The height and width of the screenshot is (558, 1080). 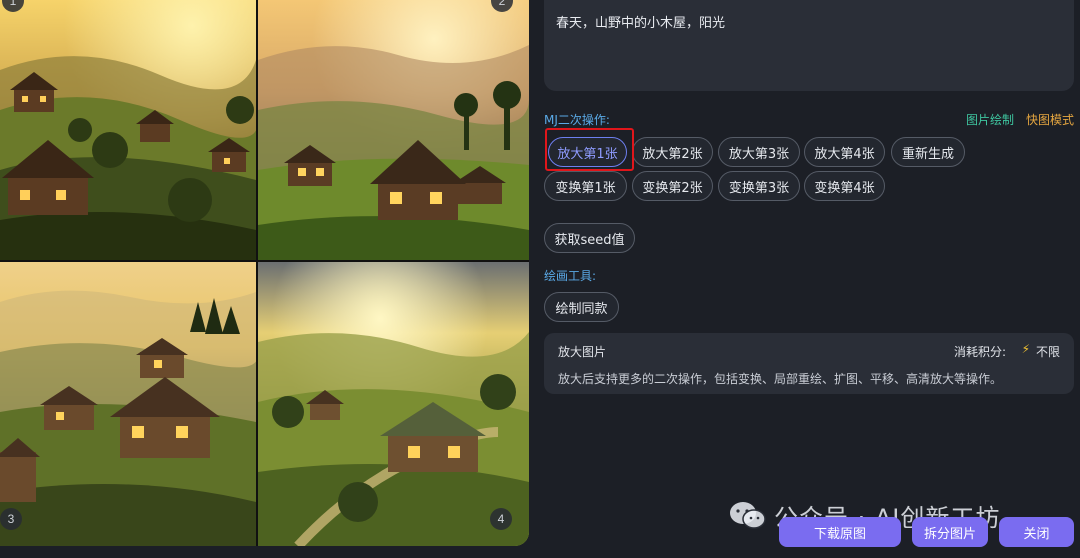 What do you see at coordinates (928, 152) in the screenshot?
I see `regenerate-button: 重新生成` at bounding box center [928, 152].